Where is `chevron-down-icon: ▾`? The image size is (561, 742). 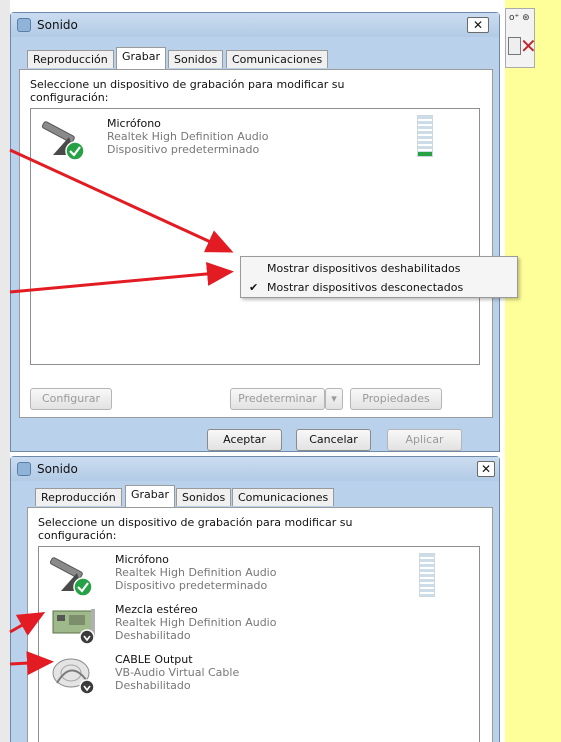 chevron-down-icon: ▾ is located at coordinates (334, 398).